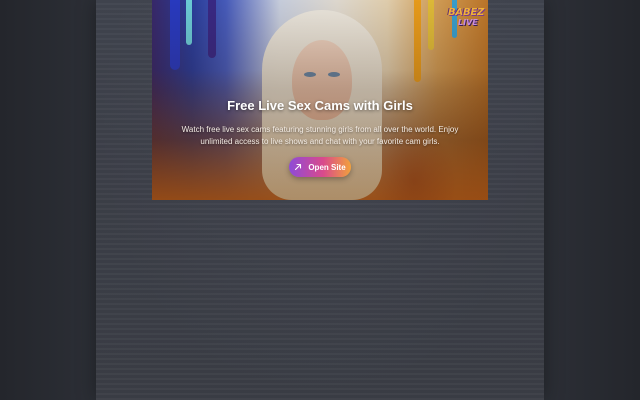 The height and width of the screenshot is (400, 640). Describe the element at coordinates (466, 12) in the screenshot. I see `logo-text-top: BABEZ` at that location.